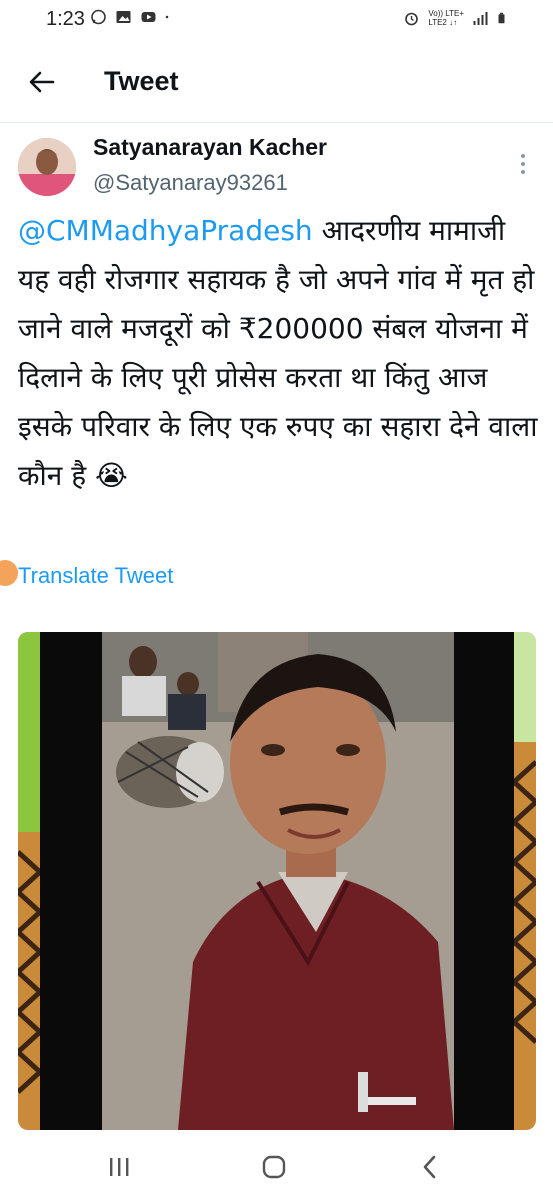 This screenshot has height=1200, width=553. I want to click on arrow-left-icon, so click(42, 82).